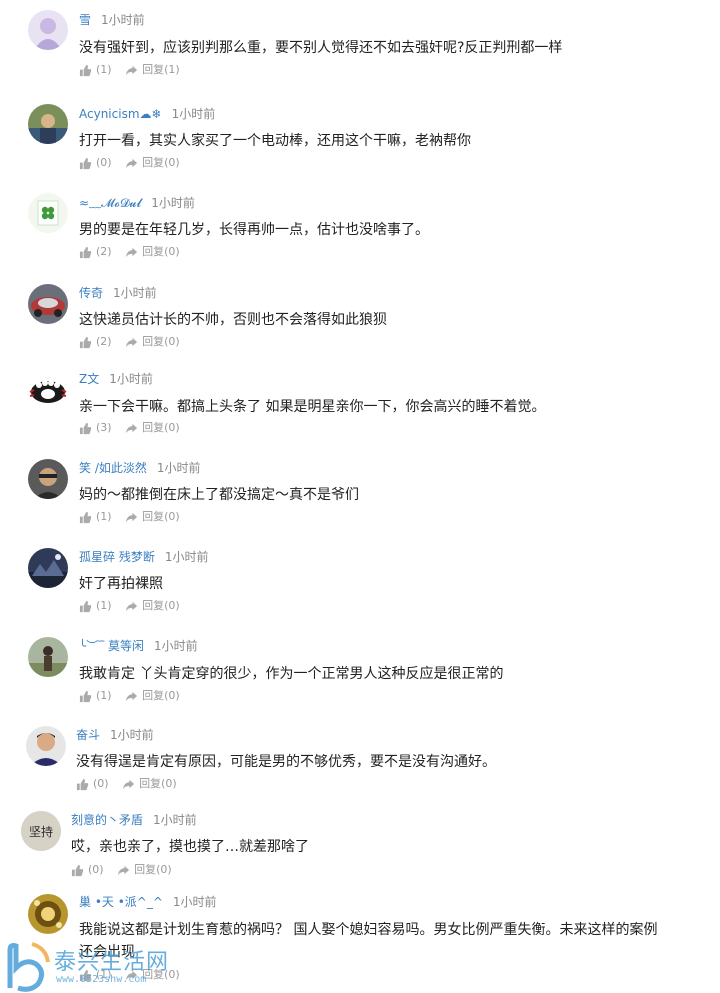  What do you see at coordinates (104, 427) in the screenshot?
I see `like-count: (3)` at bounding box center [104, 427].